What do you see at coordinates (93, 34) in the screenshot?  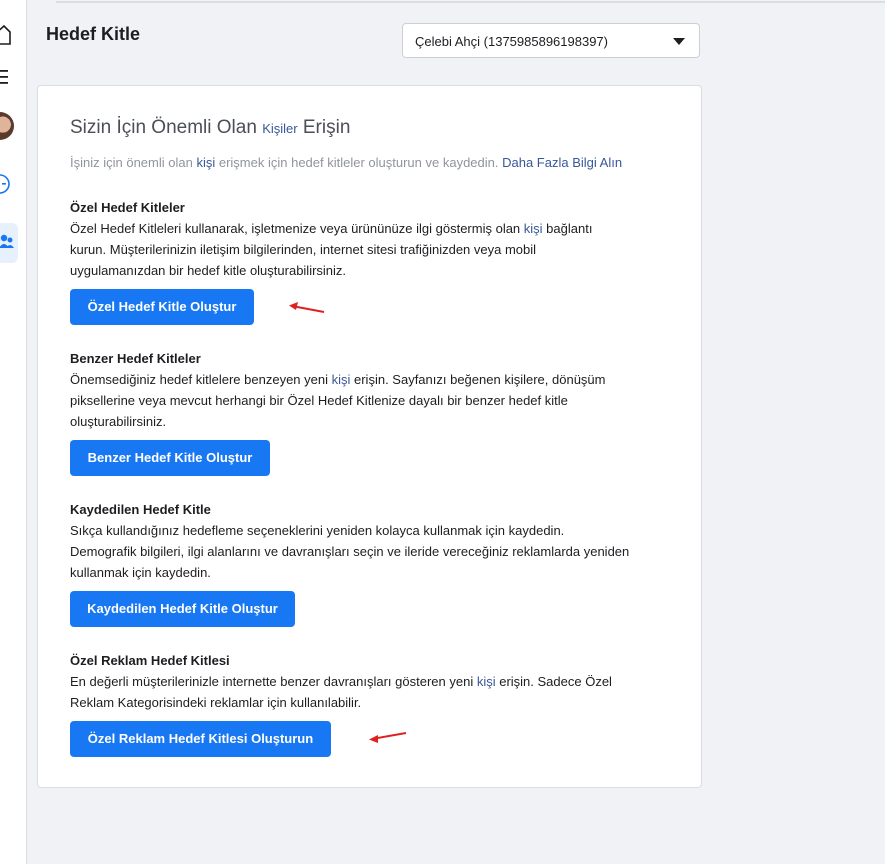 I see `page-title: Hedef Kitle` at bounding box center [93, 34].